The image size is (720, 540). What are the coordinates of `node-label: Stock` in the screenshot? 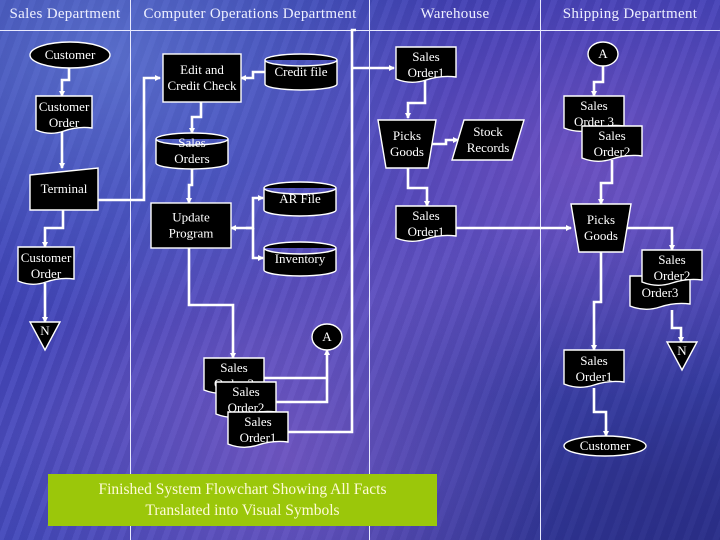 It's located at (488, 131).